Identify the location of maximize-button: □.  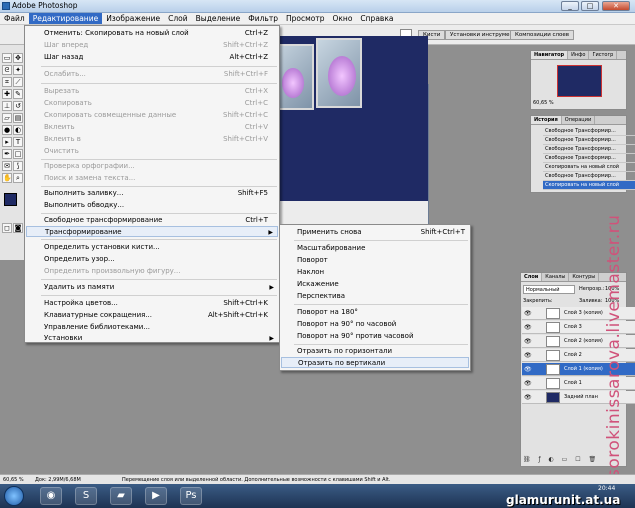
(590, 6).